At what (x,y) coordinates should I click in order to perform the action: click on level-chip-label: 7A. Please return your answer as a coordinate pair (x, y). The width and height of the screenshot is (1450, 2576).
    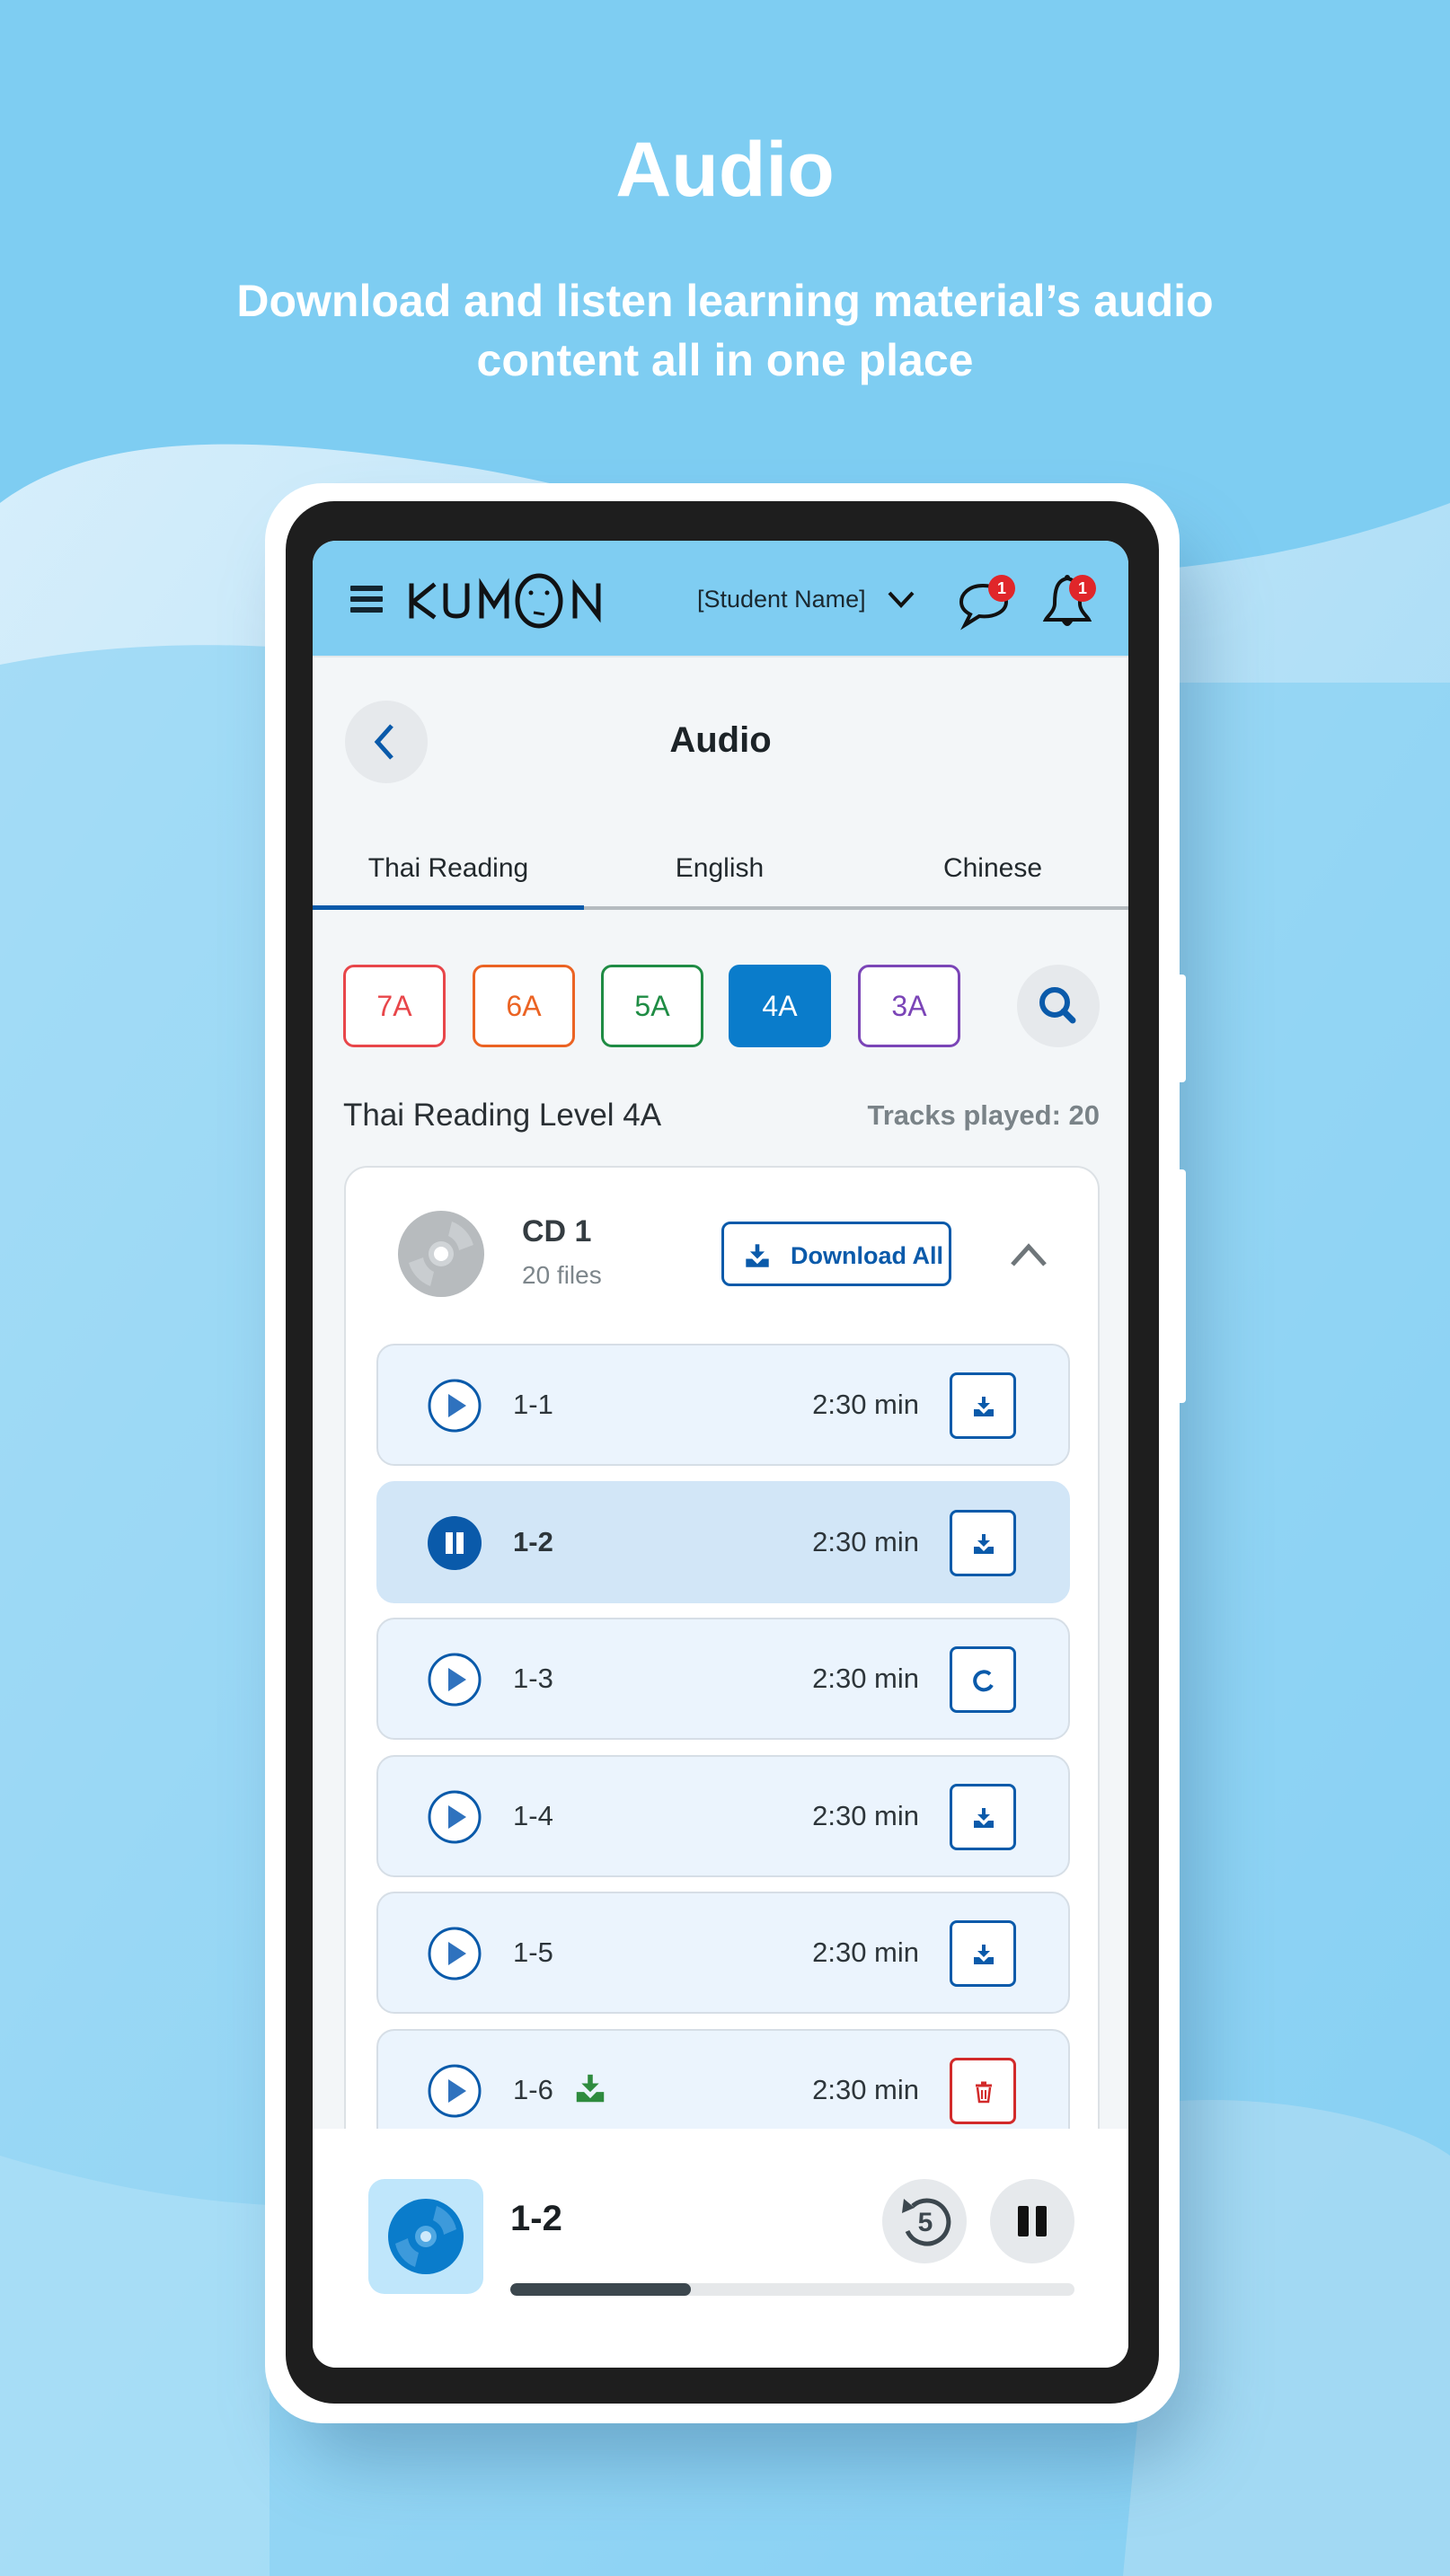
    Looking at the image, I should click on (394, 1006).